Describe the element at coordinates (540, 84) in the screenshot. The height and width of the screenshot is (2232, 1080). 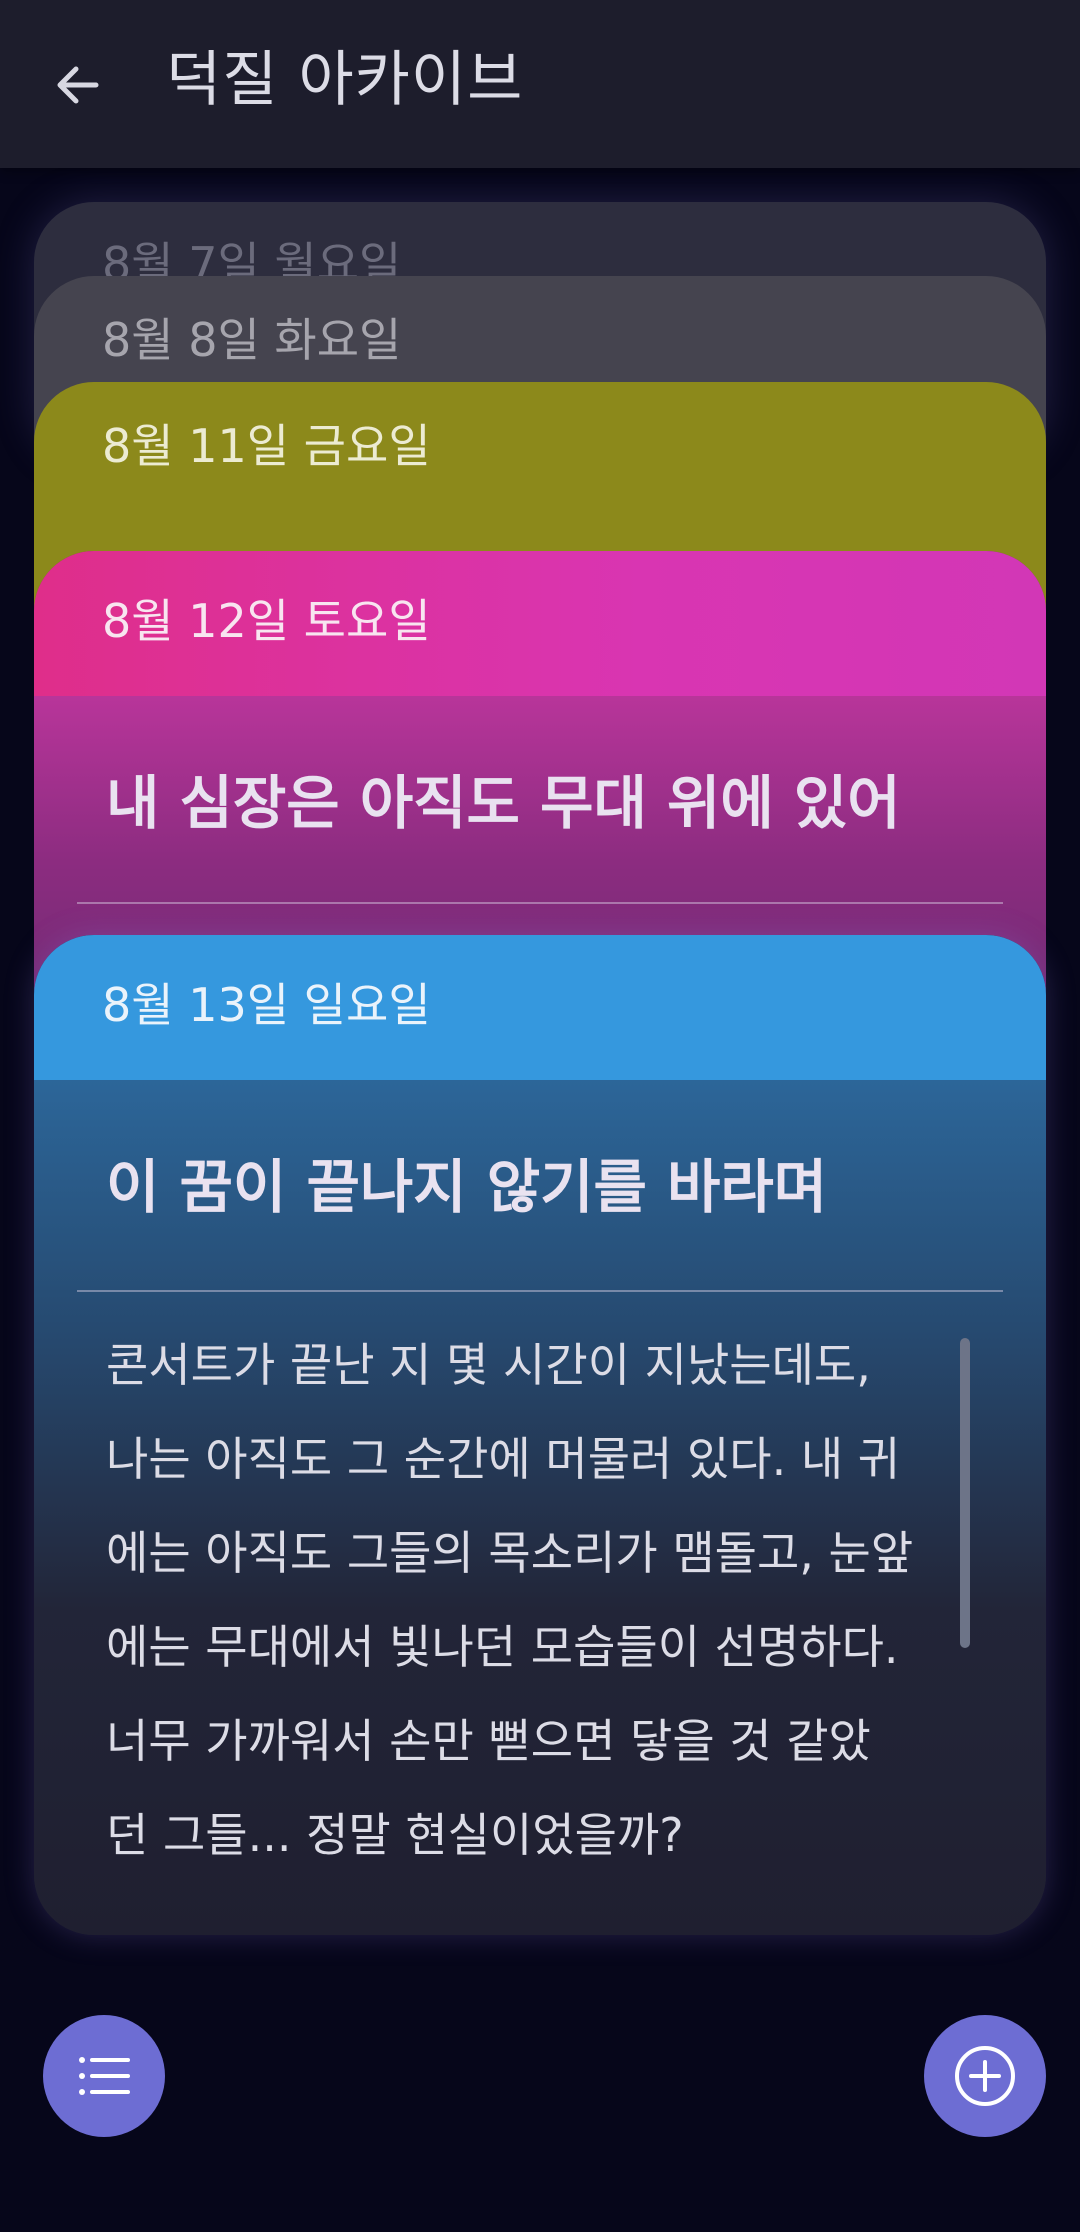
I see `app-bar: 덕질 아카이브` at that location.